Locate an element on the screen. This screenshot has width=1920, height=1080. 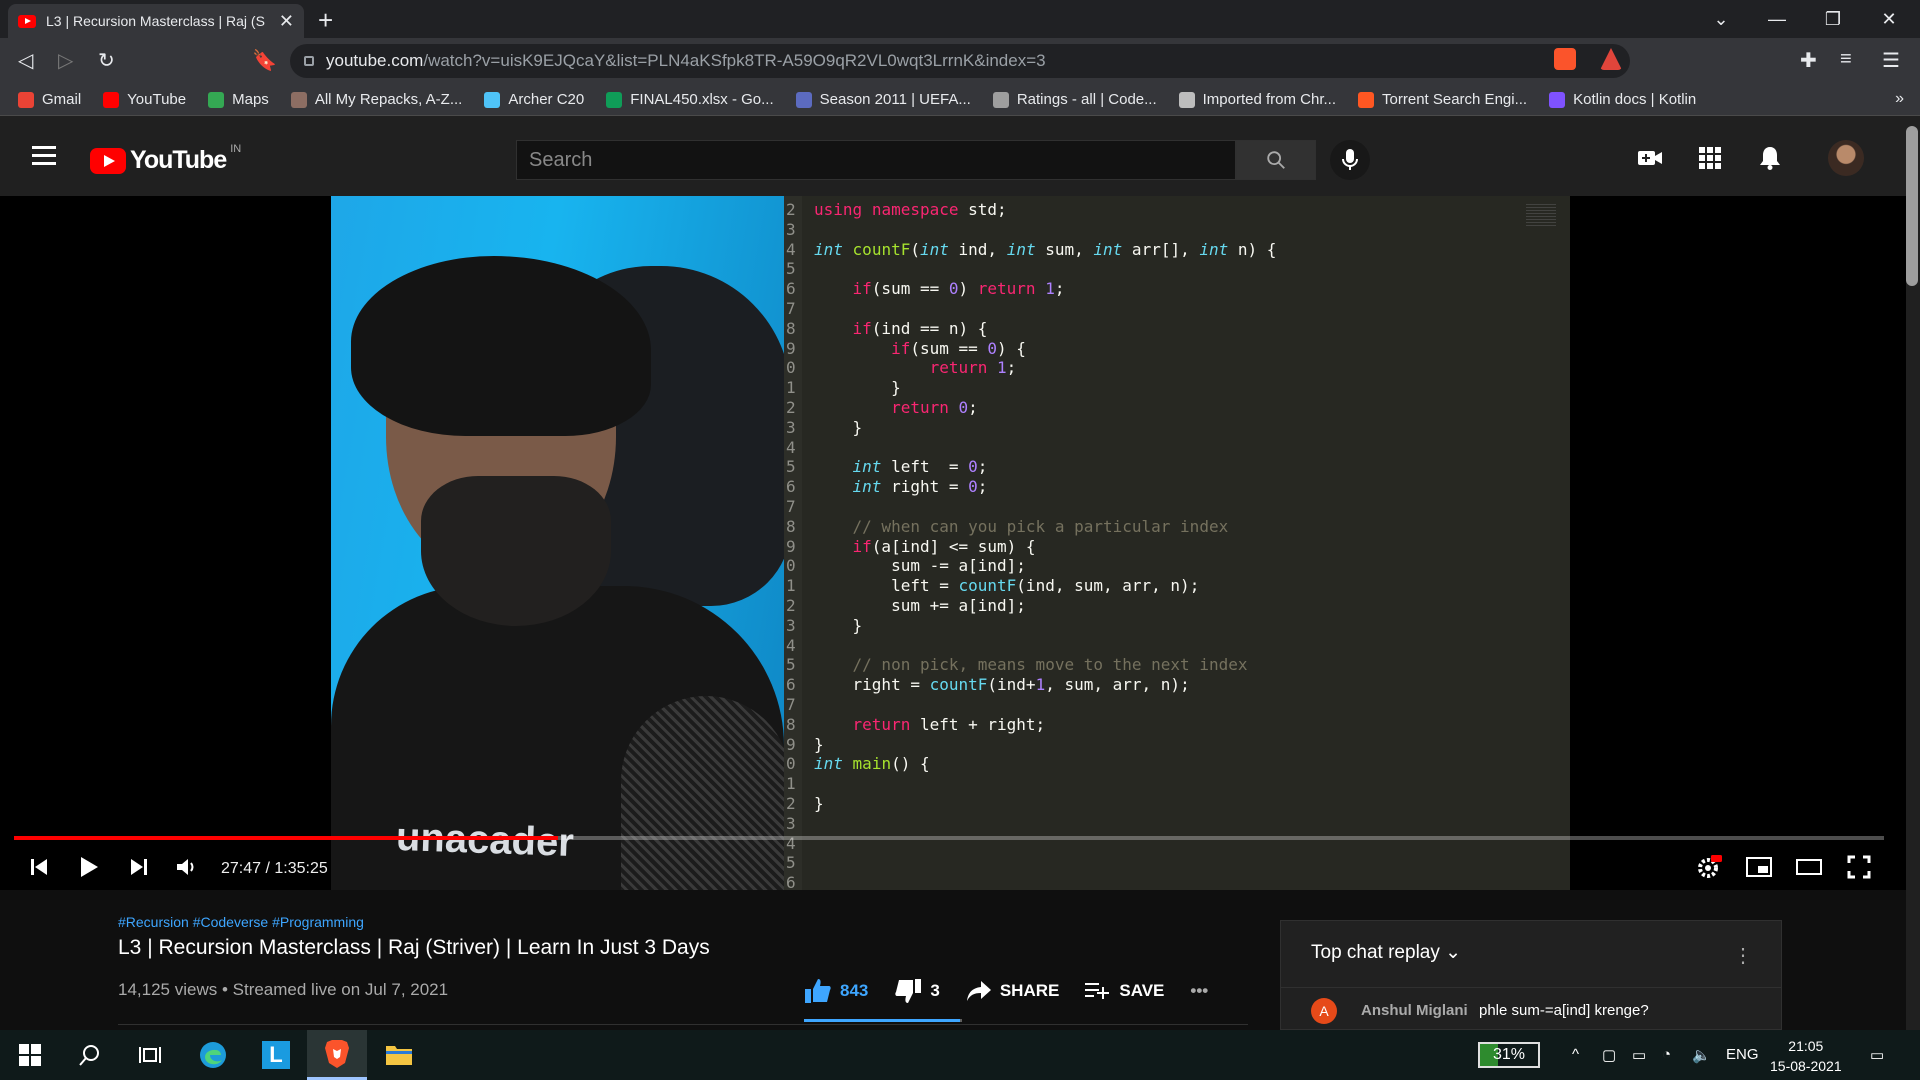
chat-mode-dropdown: Top chat replay ⌄ is located at coordinates (1386, 952).